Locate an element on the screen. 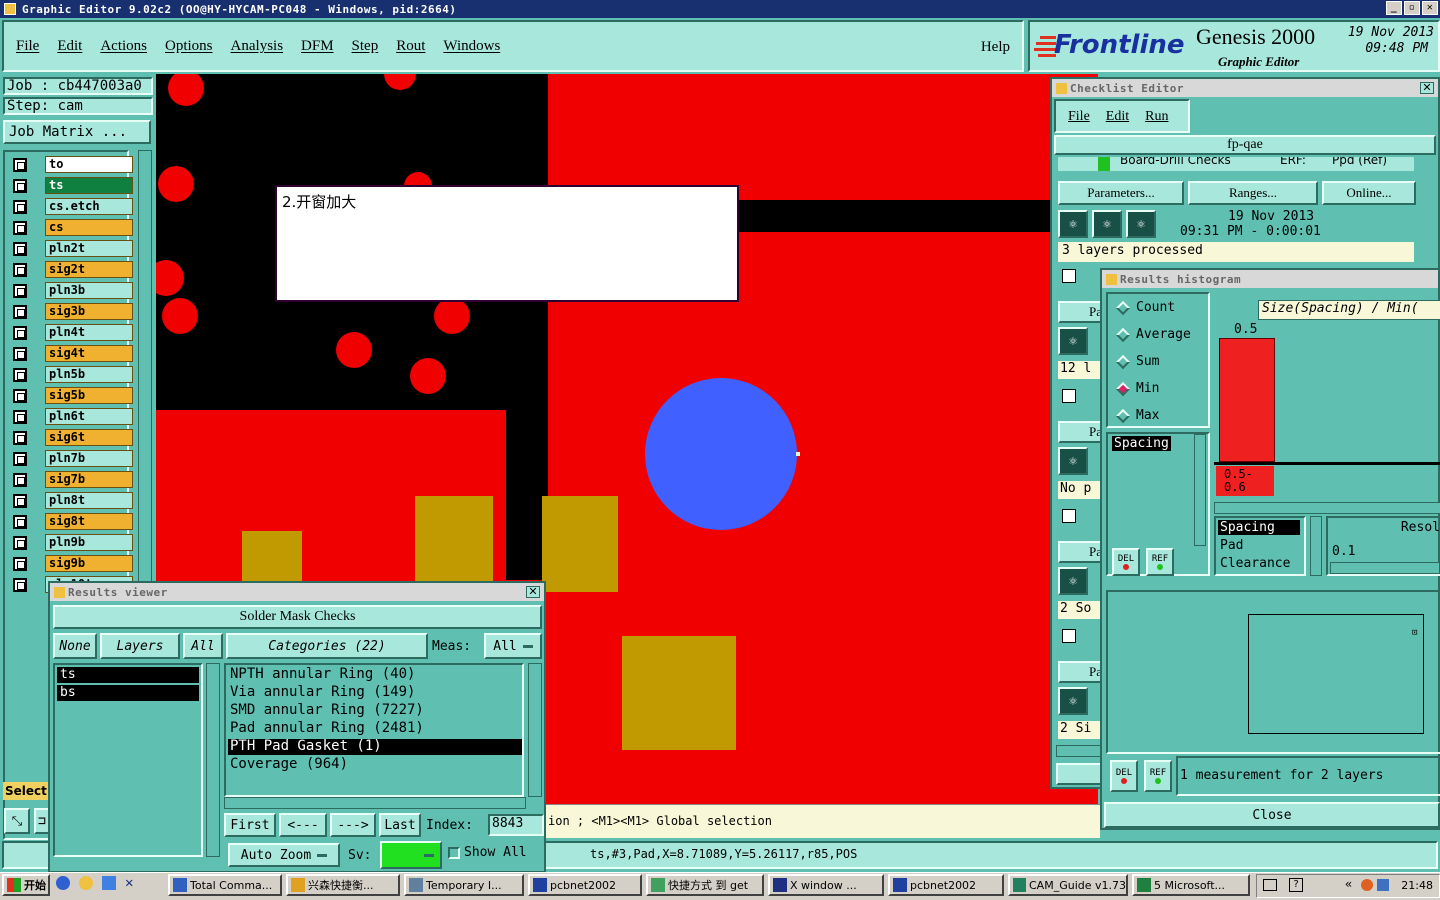 This screenshot has width=1440, height=900. first-button: First is located at coordinates (250, 825).